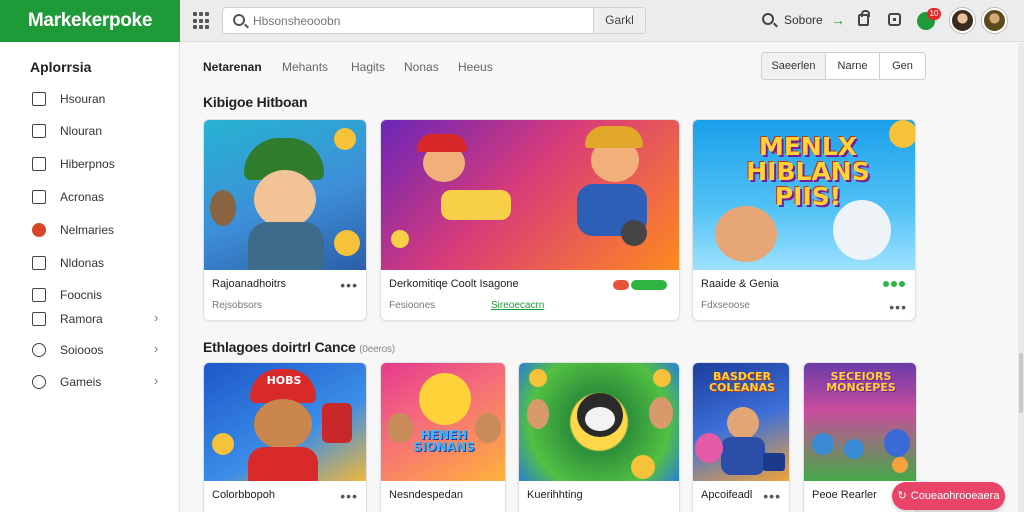 The width and height of the screenshot is (1024, 512). Describe the element at coordinates (82, 197) in the screenshot. I see `sidebar-item-label: Acronas` at that location.